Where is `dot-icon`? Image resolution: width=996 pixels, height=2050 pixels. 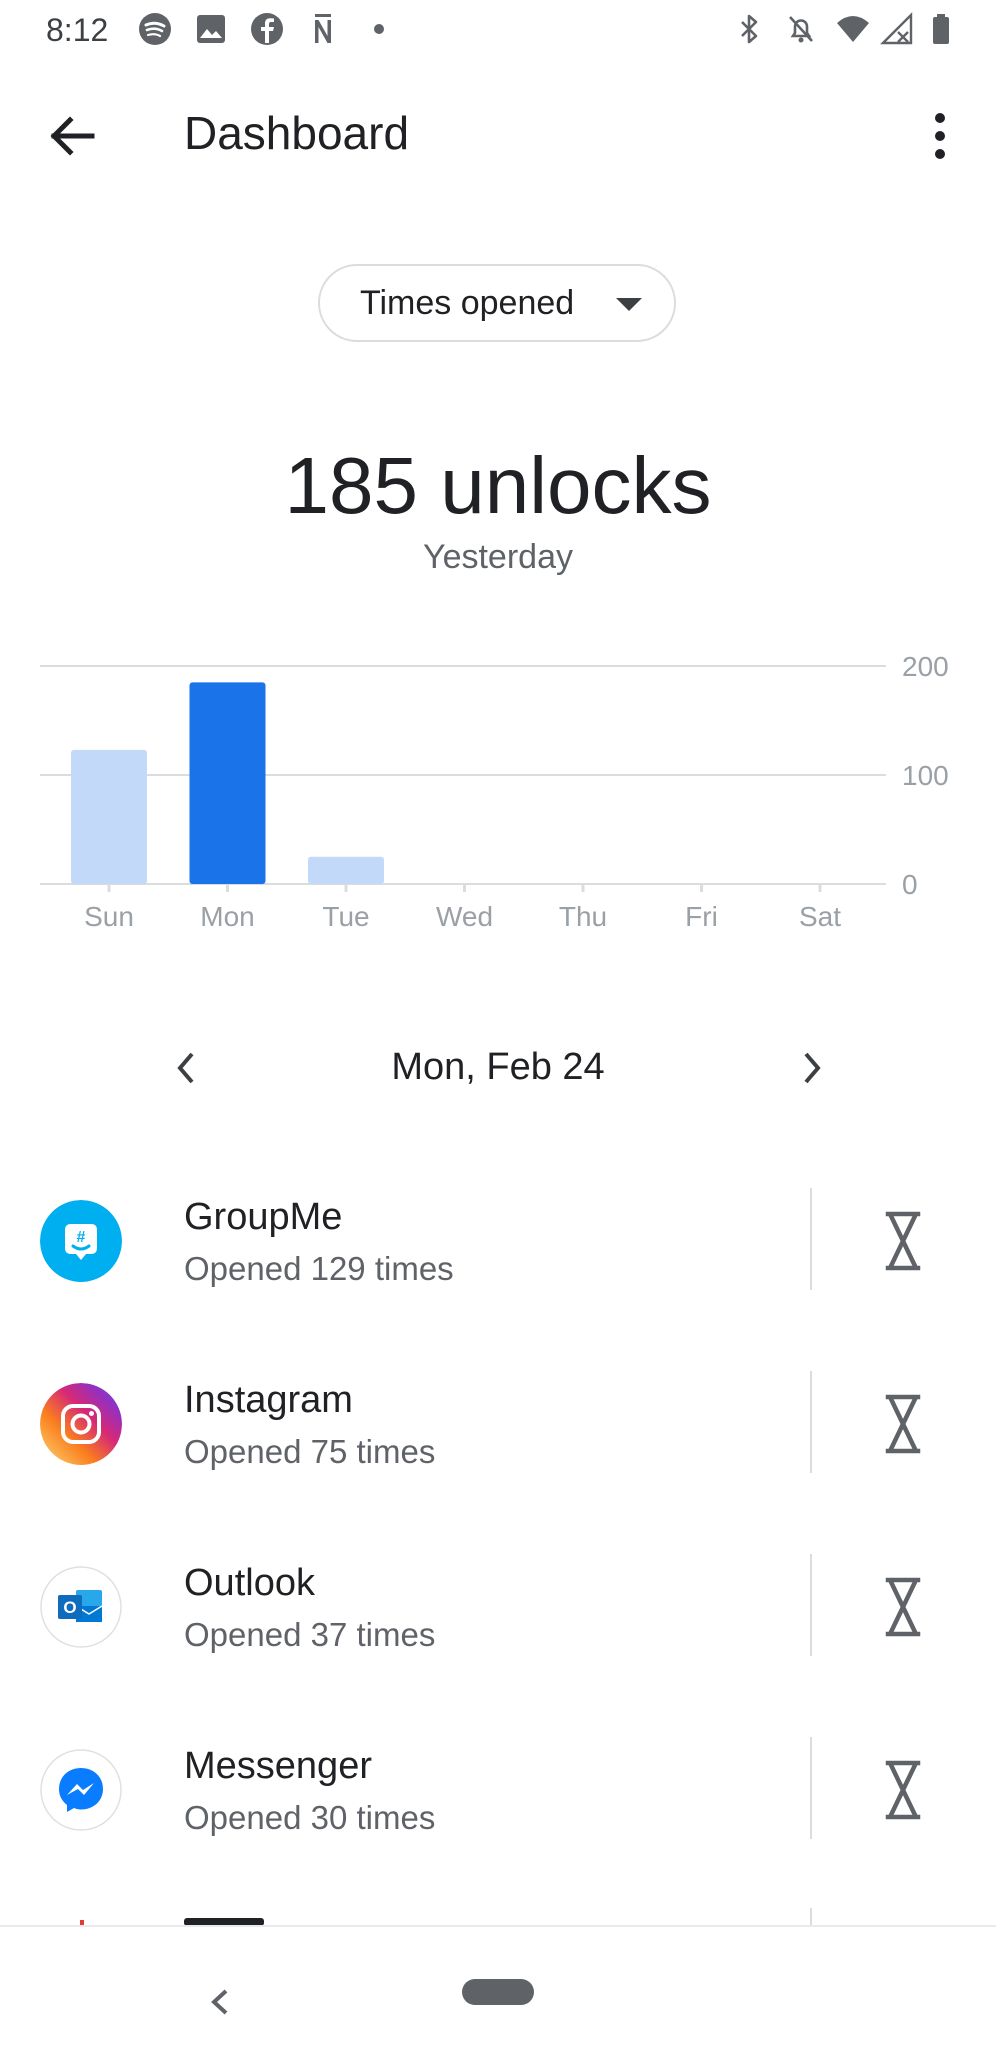 dot-icon is located at coordinates (379, 29).